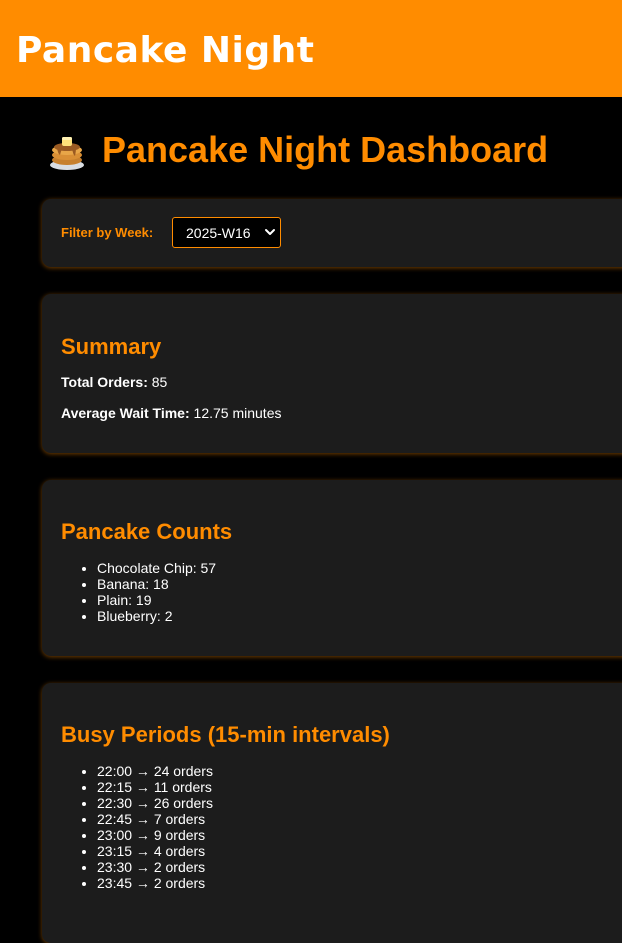 The image size is (622, 943). What do you see at coordinates (155, 803) in the screenshot?
I see `list-item: 22:30 → 26 orders` at bounding box center [155, 803].